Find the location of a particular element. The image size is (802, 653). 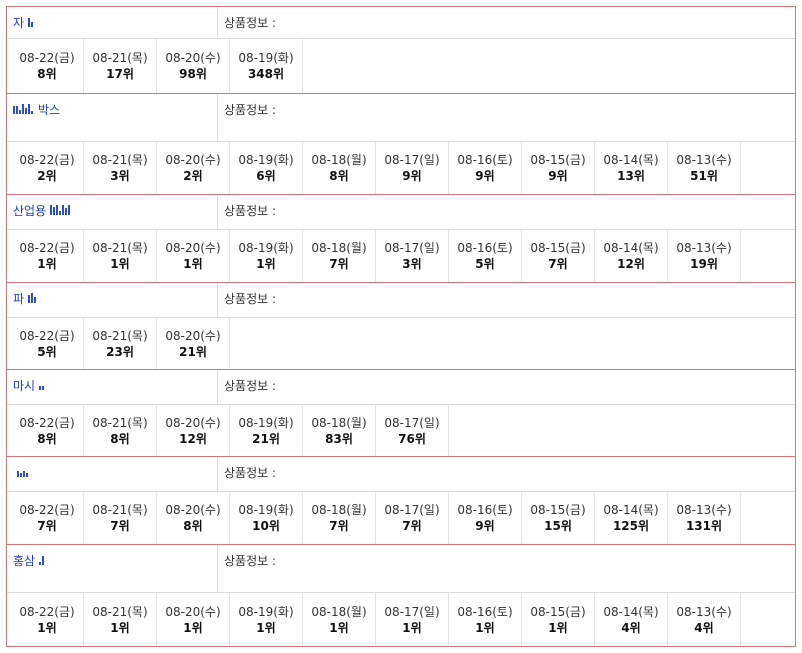

rank-cell: 08-13(수) 51위 is located at coordinates (704, 168).